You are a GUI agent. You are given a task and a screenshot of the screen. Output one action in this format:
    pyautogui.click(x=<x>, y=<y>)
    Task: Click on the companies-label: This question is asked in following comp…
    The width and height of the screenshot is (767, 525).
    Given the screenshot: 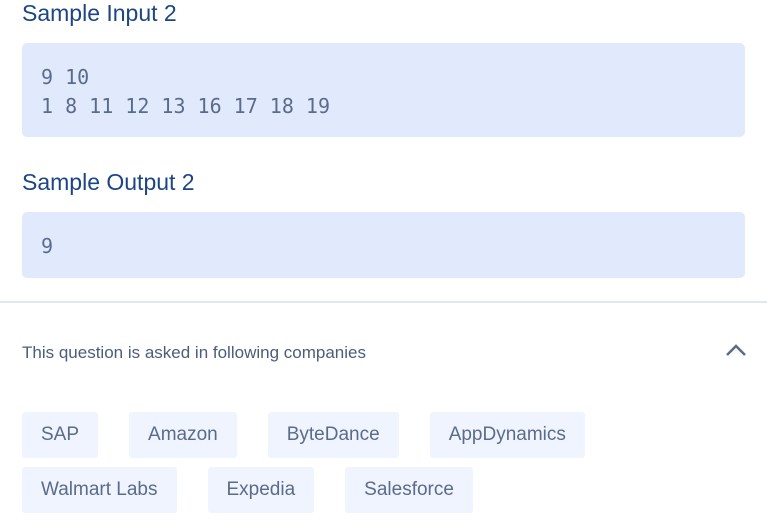 What is the action you would take?
    pyautogui.click(x=194, y=352)
    